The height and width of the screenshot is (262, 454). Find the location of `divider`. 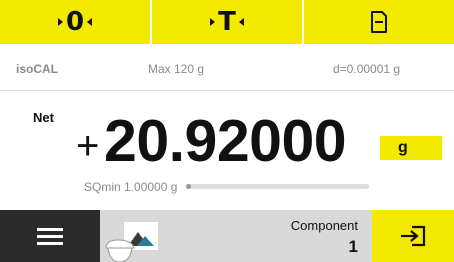

divider is located at coordinates (227, 90).